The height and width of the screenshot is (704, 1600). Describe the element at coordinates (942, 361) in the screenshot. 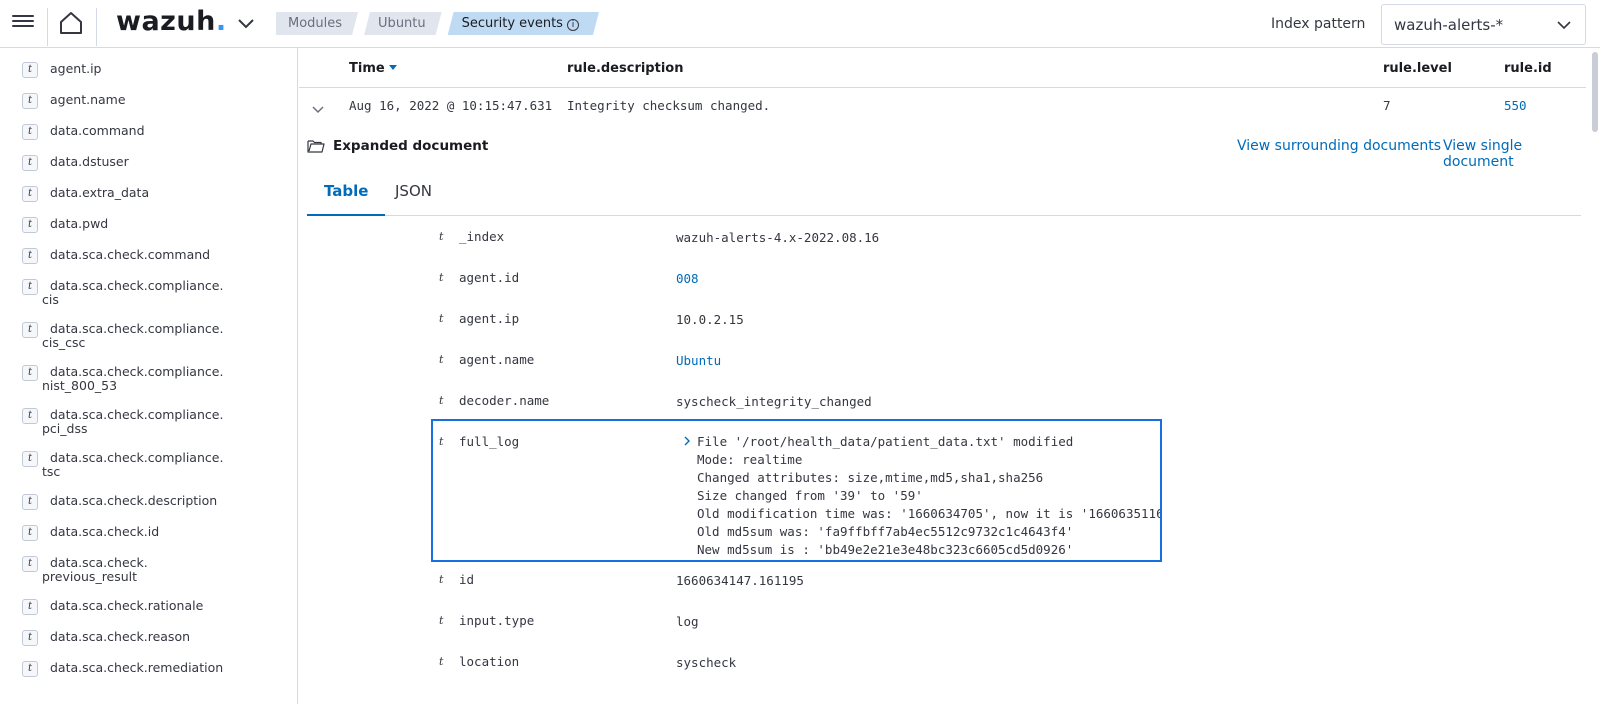

I see `document-field-row: t agent.name Ubuntu` at that location.